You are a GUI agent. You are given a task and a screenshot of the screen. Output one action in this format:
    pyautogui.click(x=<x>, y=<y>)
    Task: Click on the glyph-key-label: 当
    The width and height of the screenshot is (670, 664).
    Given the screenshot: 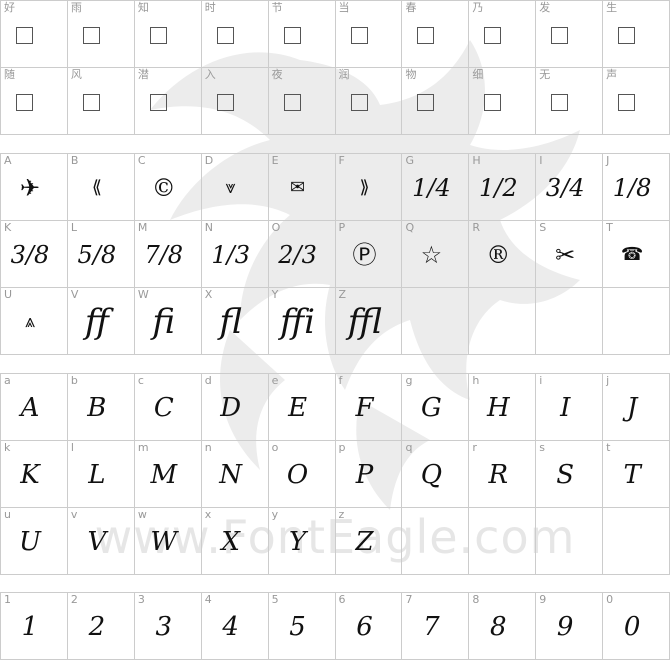 What is the action you would take?
    pyautogui.click(x=344, y=7)
    